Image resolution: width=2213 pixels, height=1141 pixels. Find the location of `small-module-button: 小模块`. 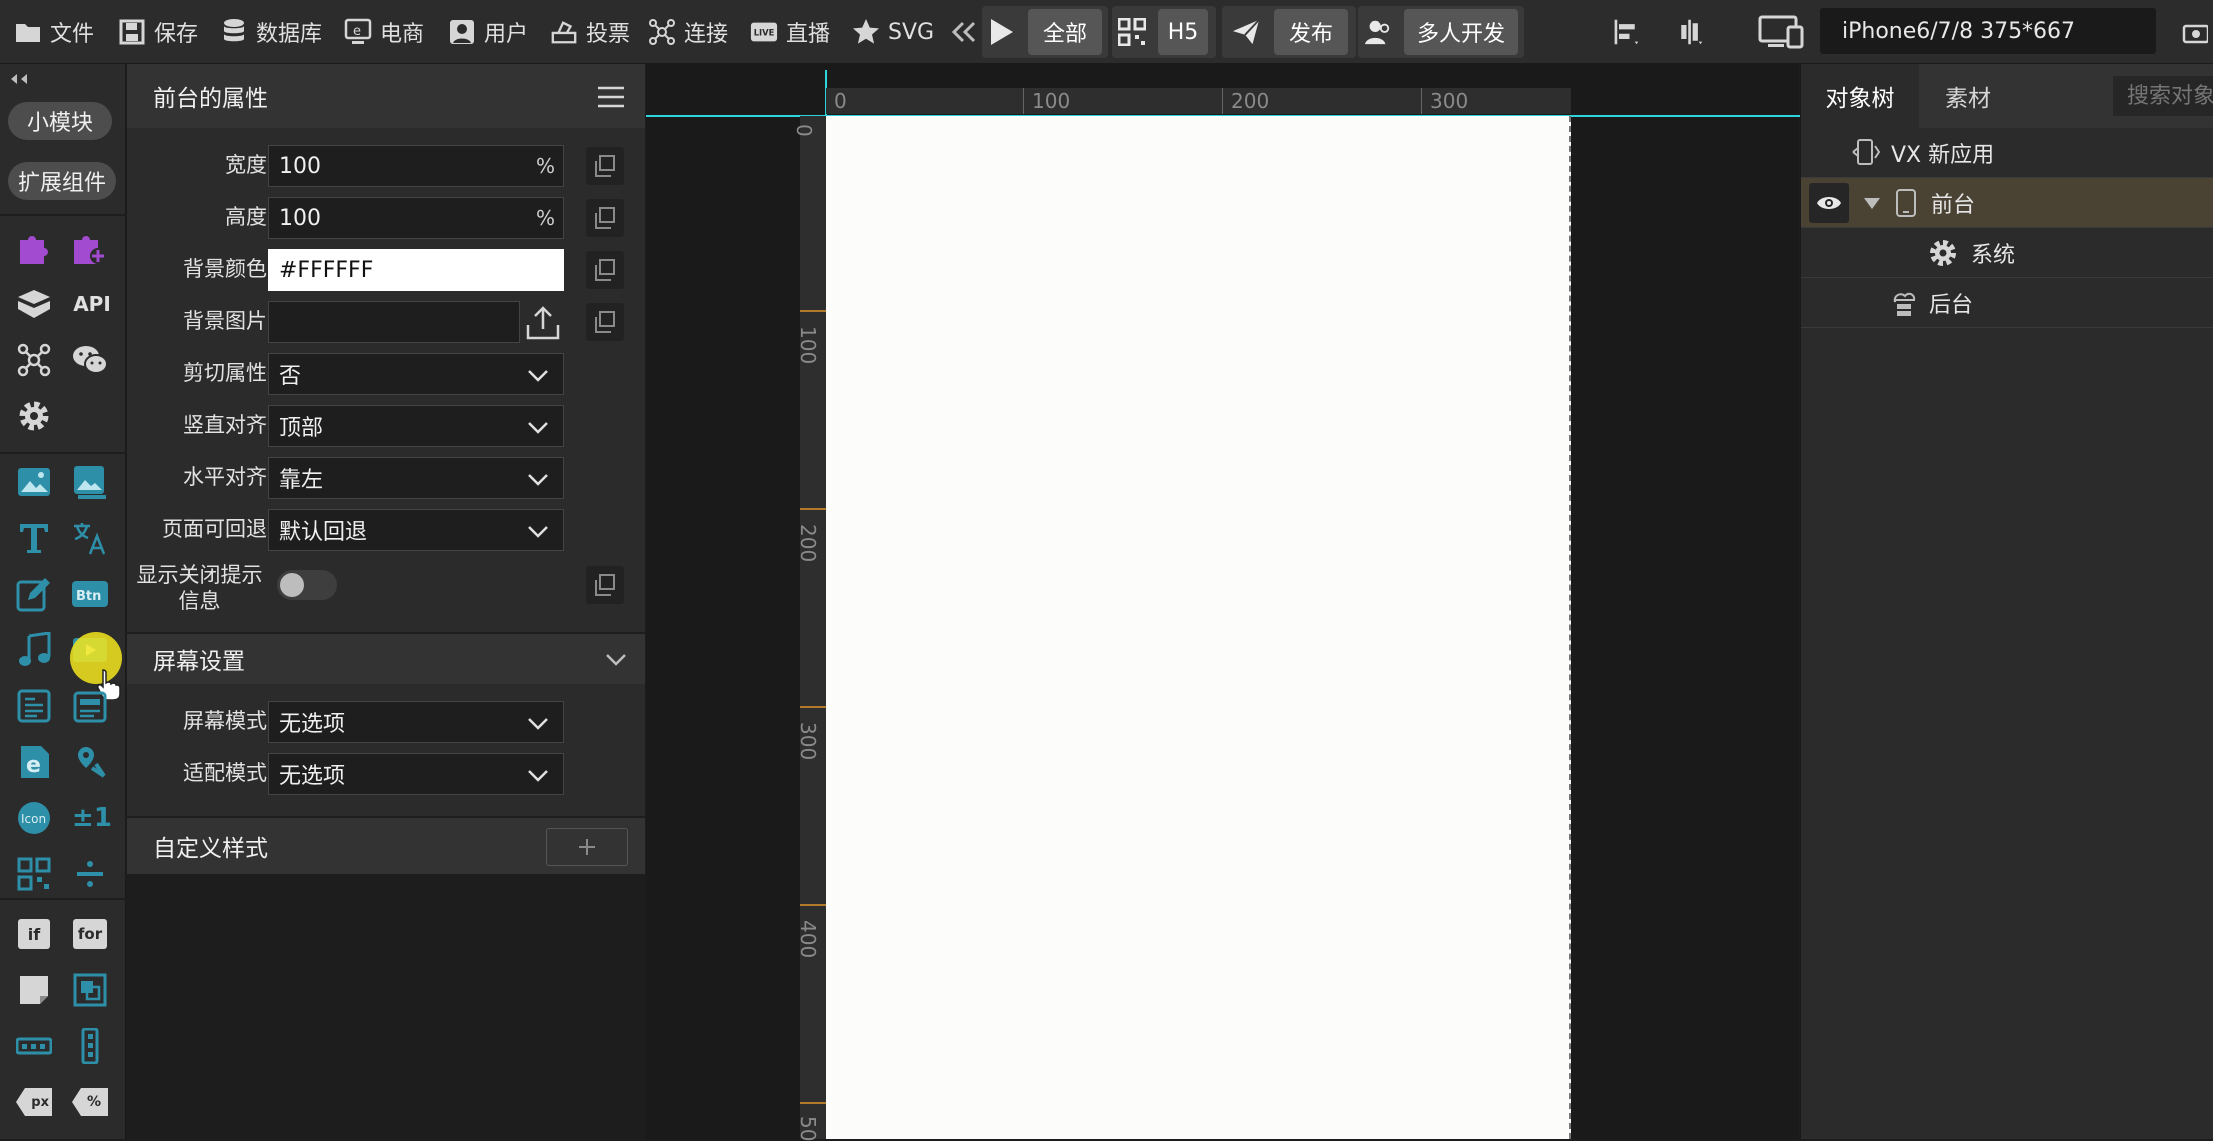

small-module-button: 小模块 is located at coordinates (60, 121).